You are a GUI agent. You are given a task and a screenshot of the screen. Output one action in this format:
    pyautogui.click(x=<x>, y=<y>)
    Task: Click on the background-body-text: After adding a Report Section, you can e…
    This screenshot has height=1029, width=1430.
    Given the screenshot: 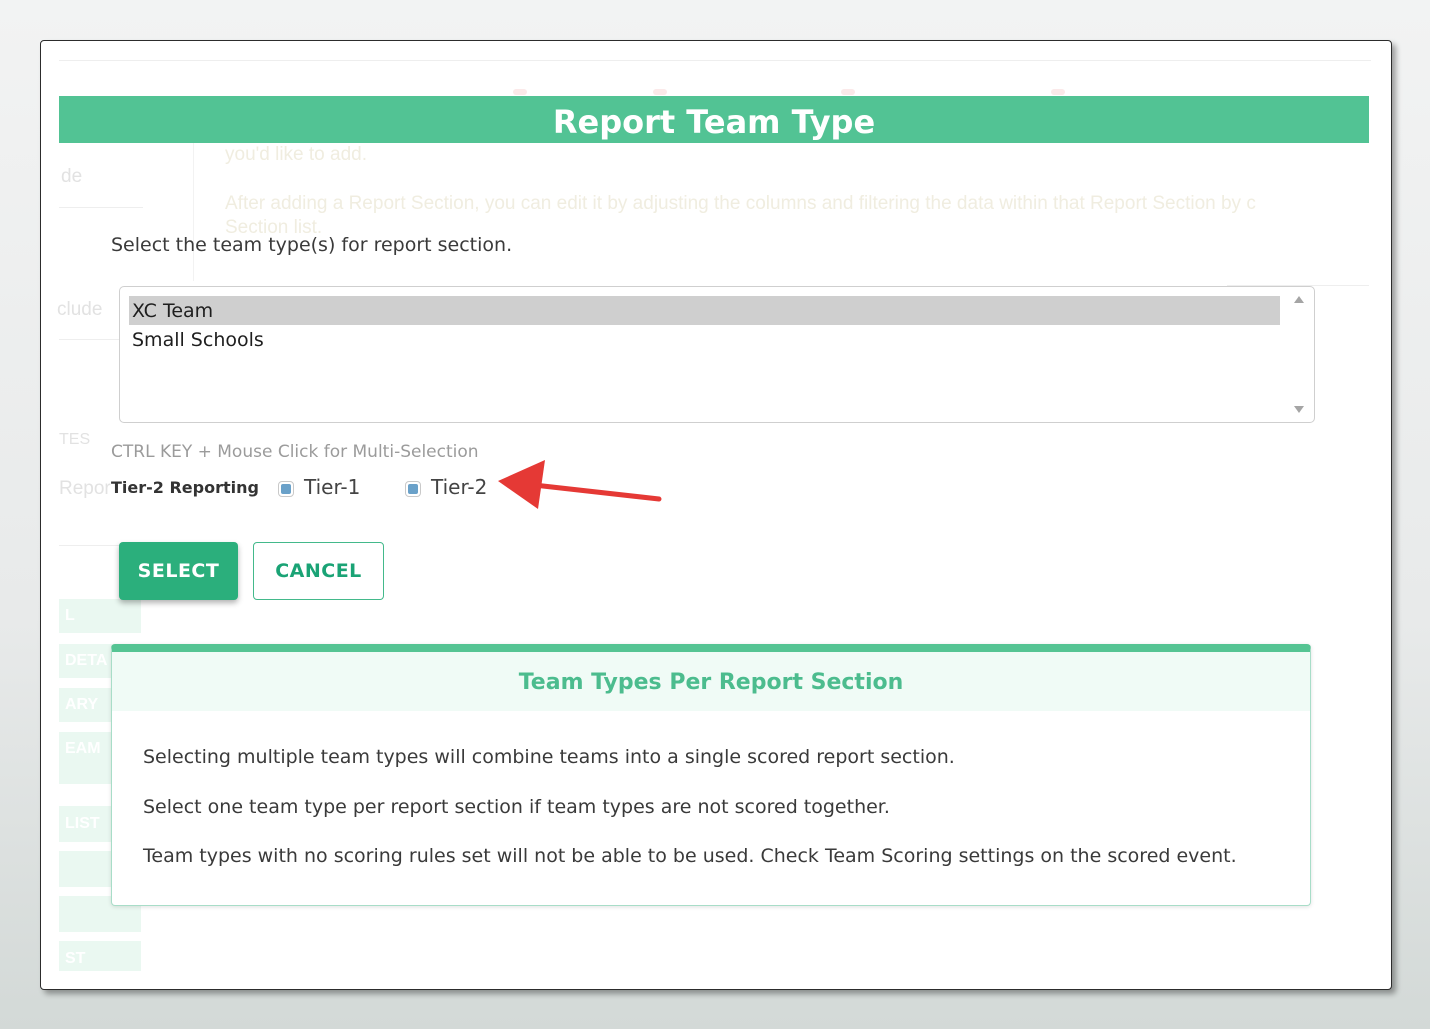 What is the action you would take?
    pyautogui.click(x=740, y=203)
    